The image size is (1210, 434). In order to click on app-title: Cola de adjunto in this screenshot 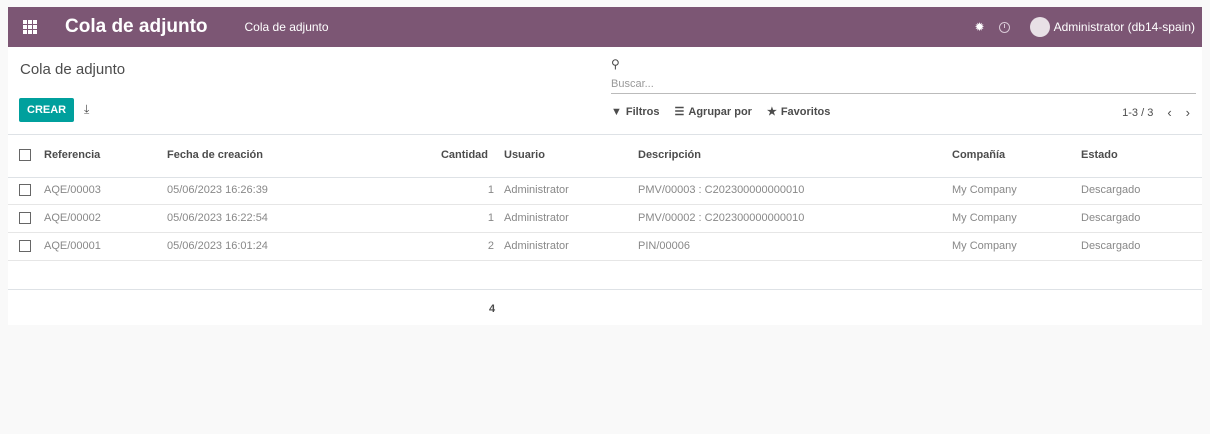, I will do `click(136, 27)`.